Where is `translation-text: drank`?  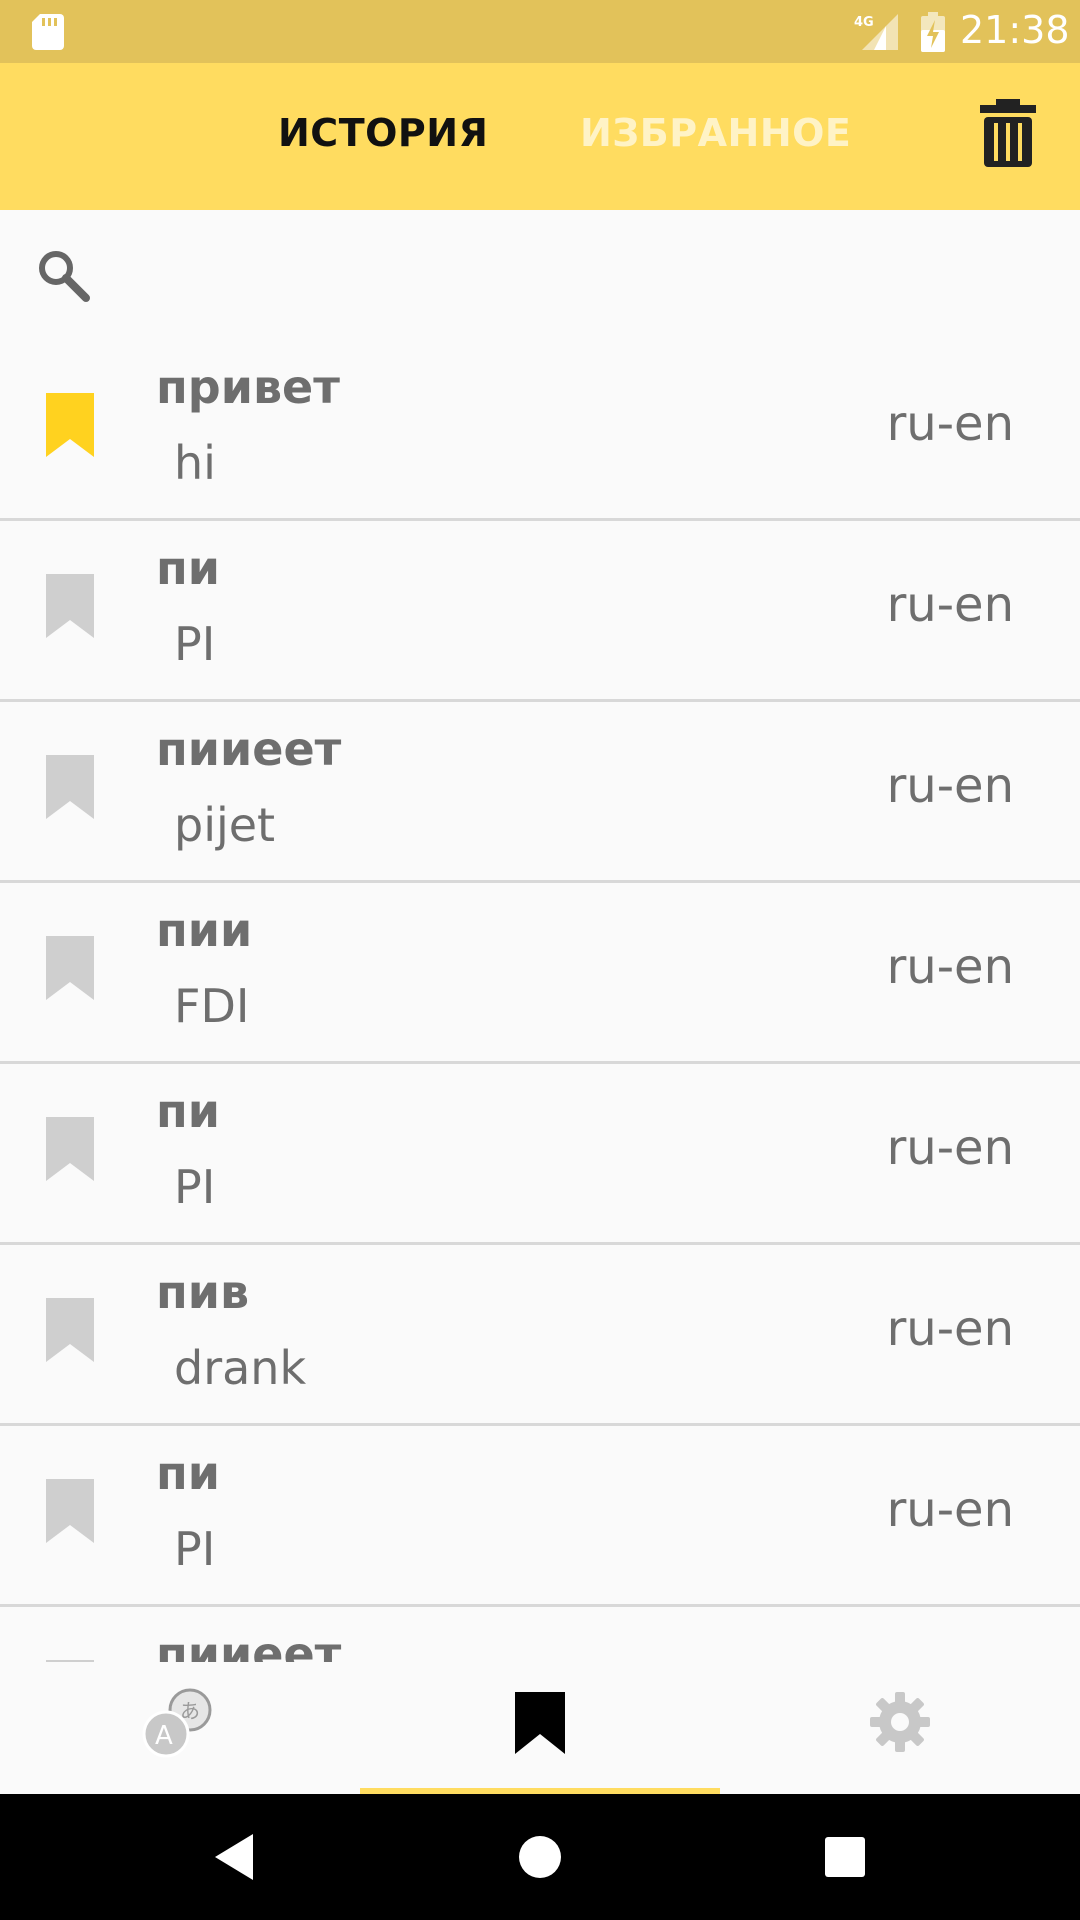
translation-text: drank is located at coordinates (240, 1368).